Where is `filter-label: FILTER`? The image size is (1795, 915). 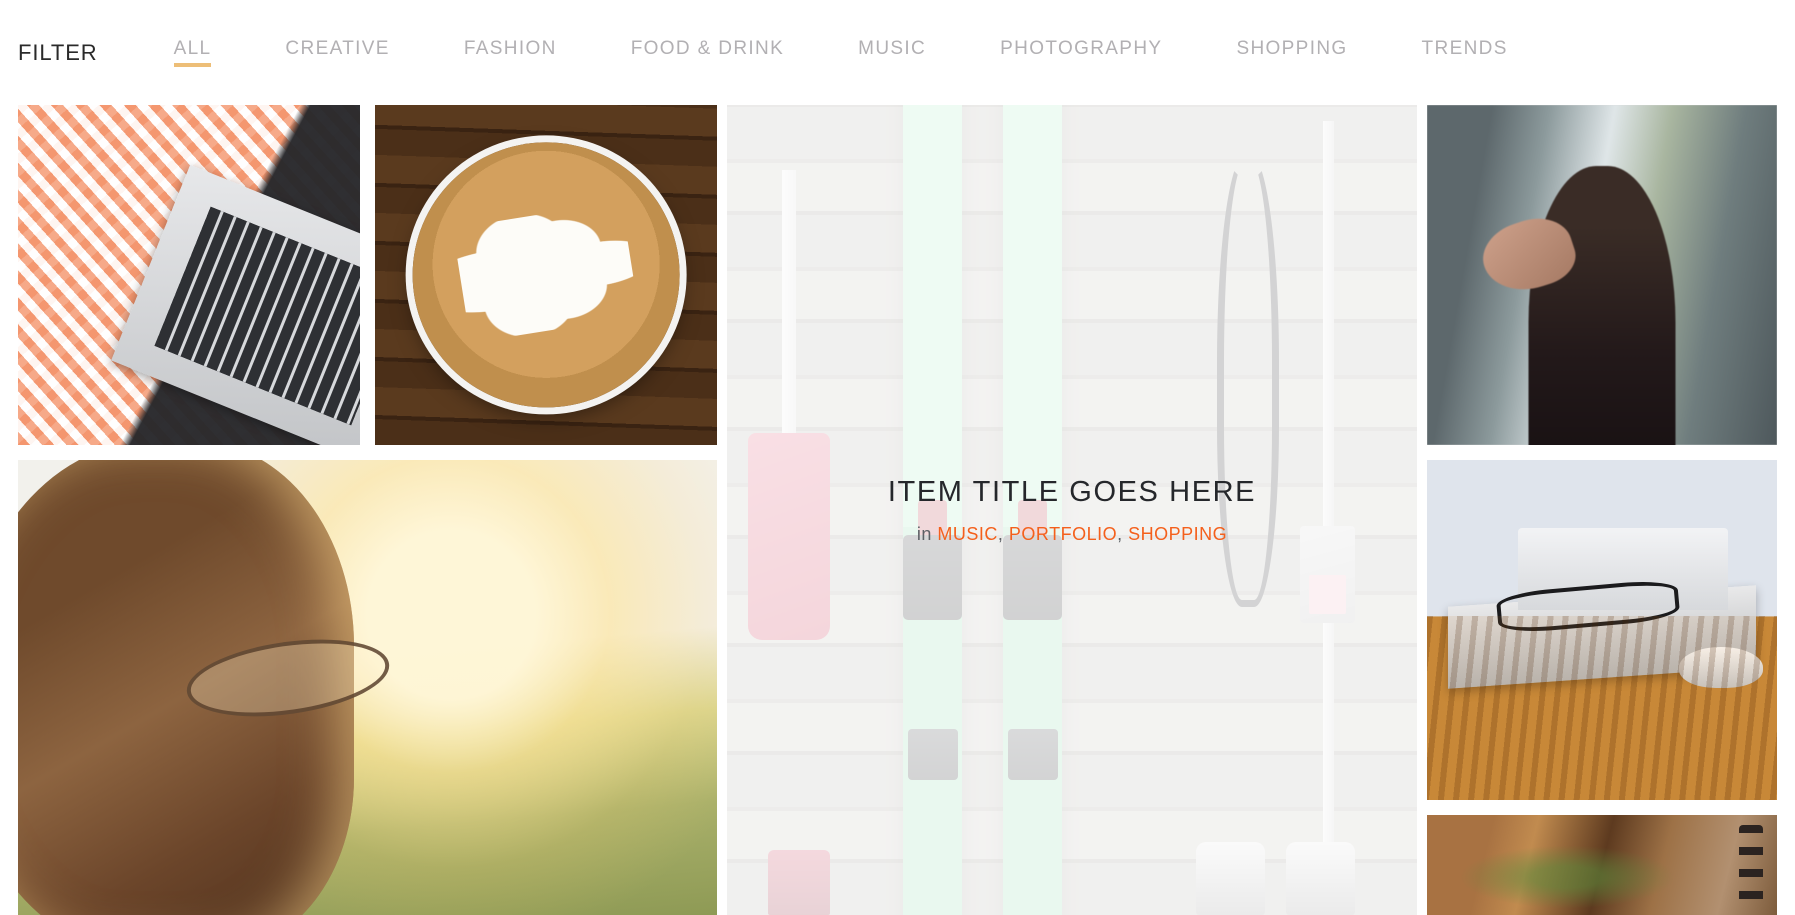
filter-label: FILTER is located at coordinates (58, 52).